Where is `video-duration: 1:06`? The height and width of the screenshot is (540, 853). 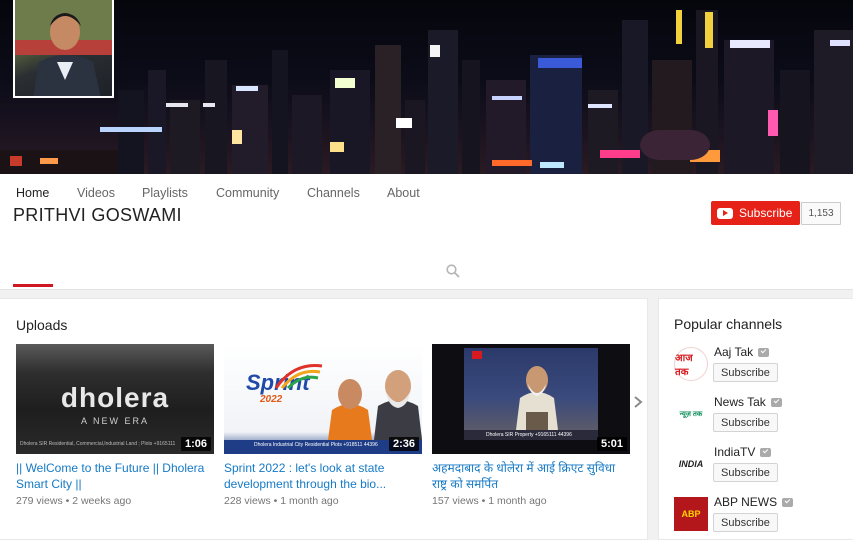
video-duration: 1:06 is located at coordinates (195, 444).